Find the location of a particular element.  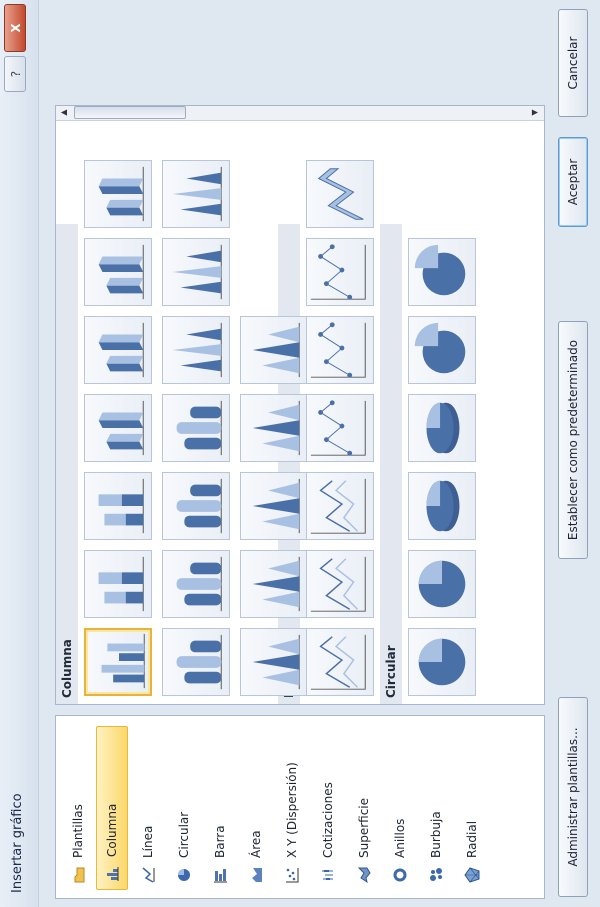

close-button: X is located at coordinates (15, 28).